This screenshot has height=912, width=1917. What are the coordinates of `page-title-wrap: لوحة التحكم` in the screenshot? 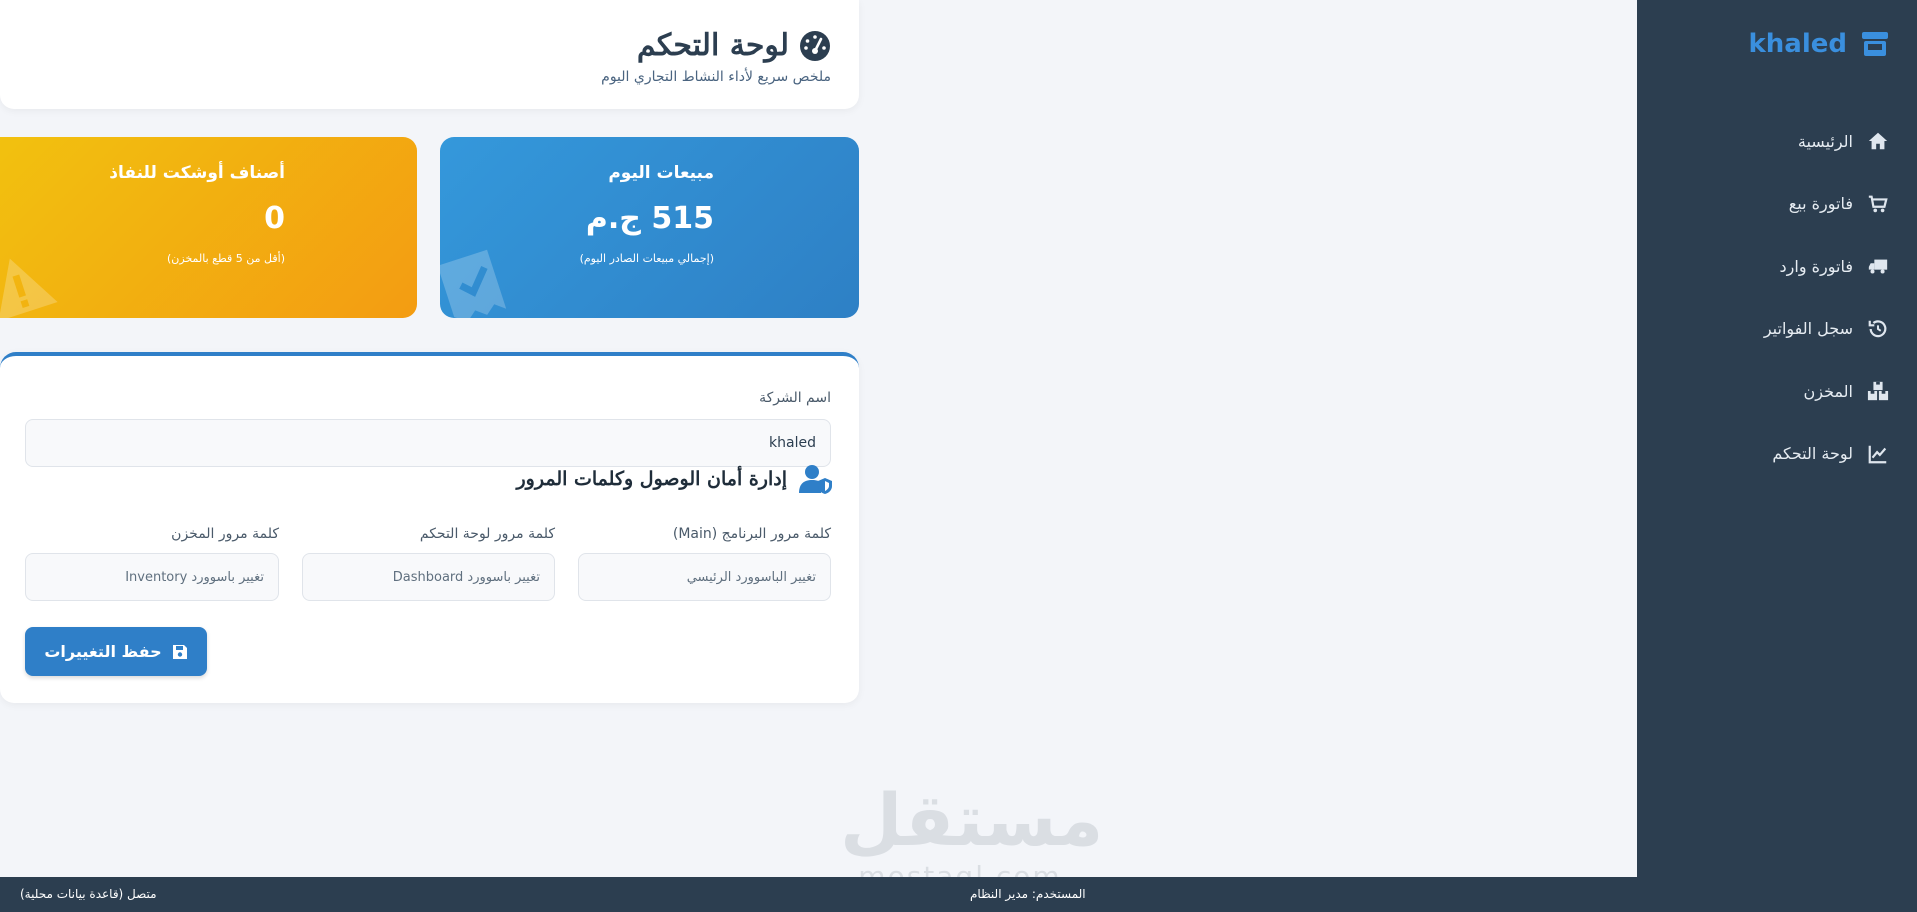 It's located at (734, 45).